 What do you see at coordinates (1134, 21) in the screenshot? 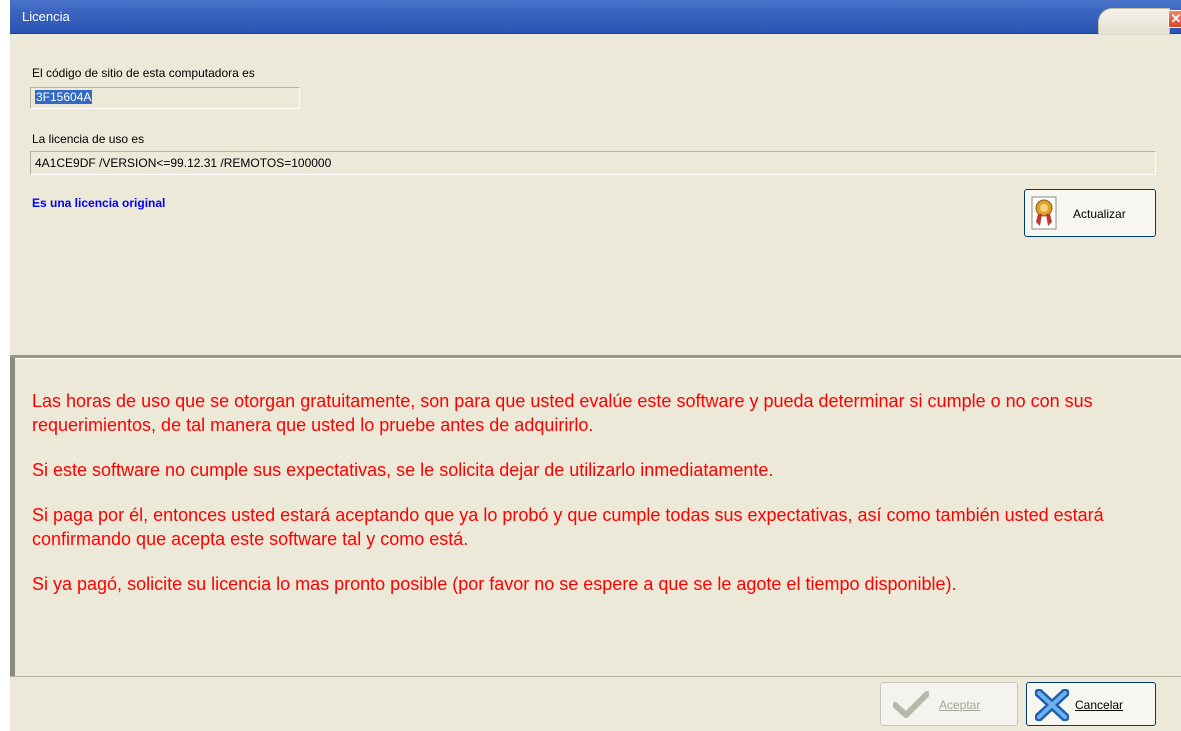
I see `title-bar-tab` at bounding box center [1134, 21].